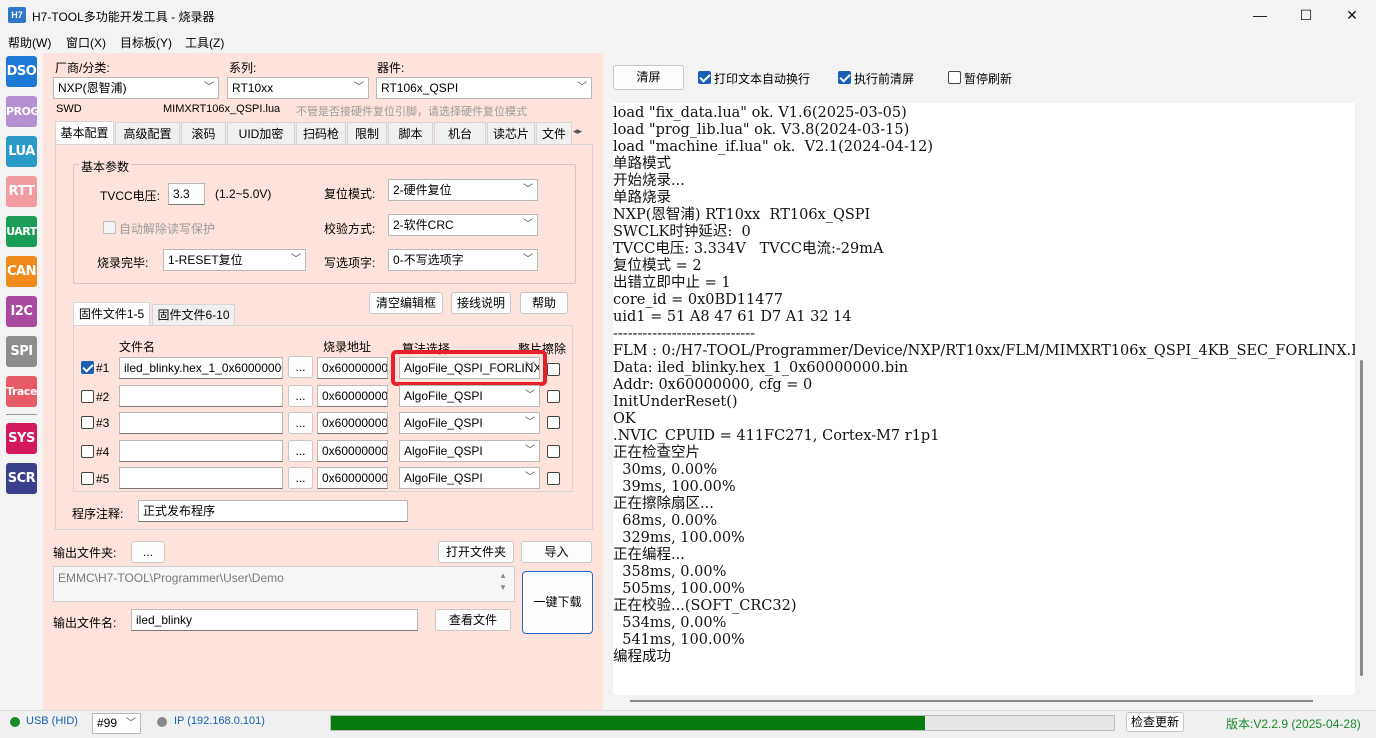  Describe the element at coordinates (21, 191) in the screenshot. I see `sidebar-rtt-button: RTT` at that location.